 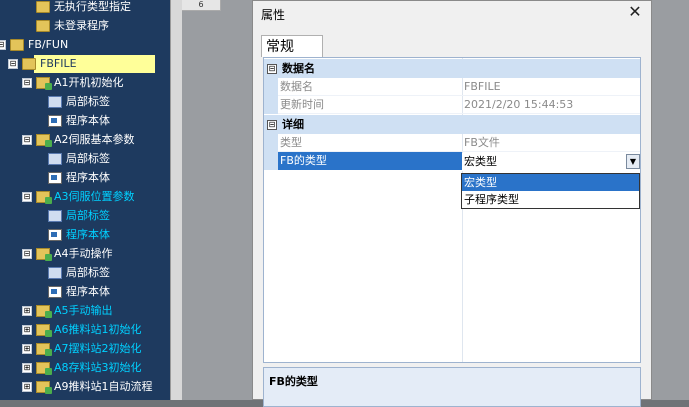 I want to click on tree-item: ⊟ A1开机初始化, so click(x=85, y=83).